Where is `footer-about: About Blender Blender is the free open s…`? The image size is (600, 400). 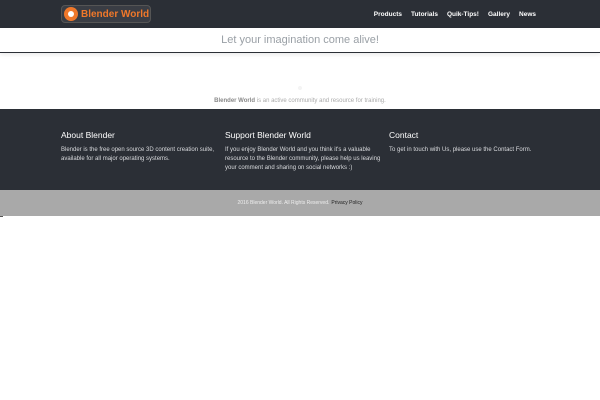 footer-about: About Blender Blender is the free open s… is located at coordinates (139, 147).